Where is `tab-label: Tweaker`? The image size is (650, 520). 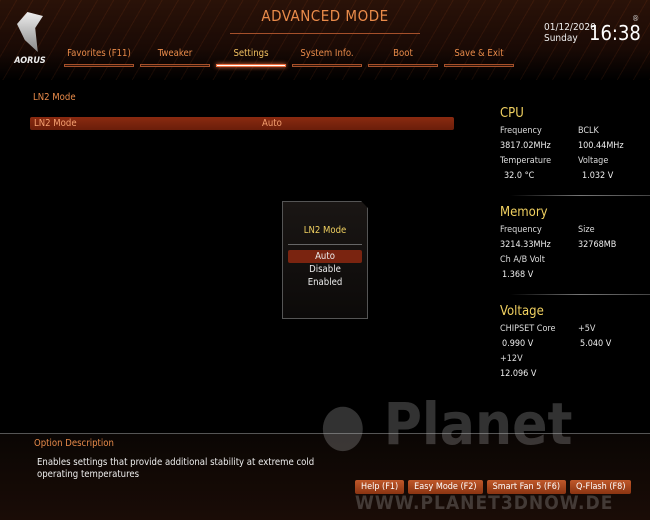
tab-label: Tweaker is located at coordinates (175, 53).